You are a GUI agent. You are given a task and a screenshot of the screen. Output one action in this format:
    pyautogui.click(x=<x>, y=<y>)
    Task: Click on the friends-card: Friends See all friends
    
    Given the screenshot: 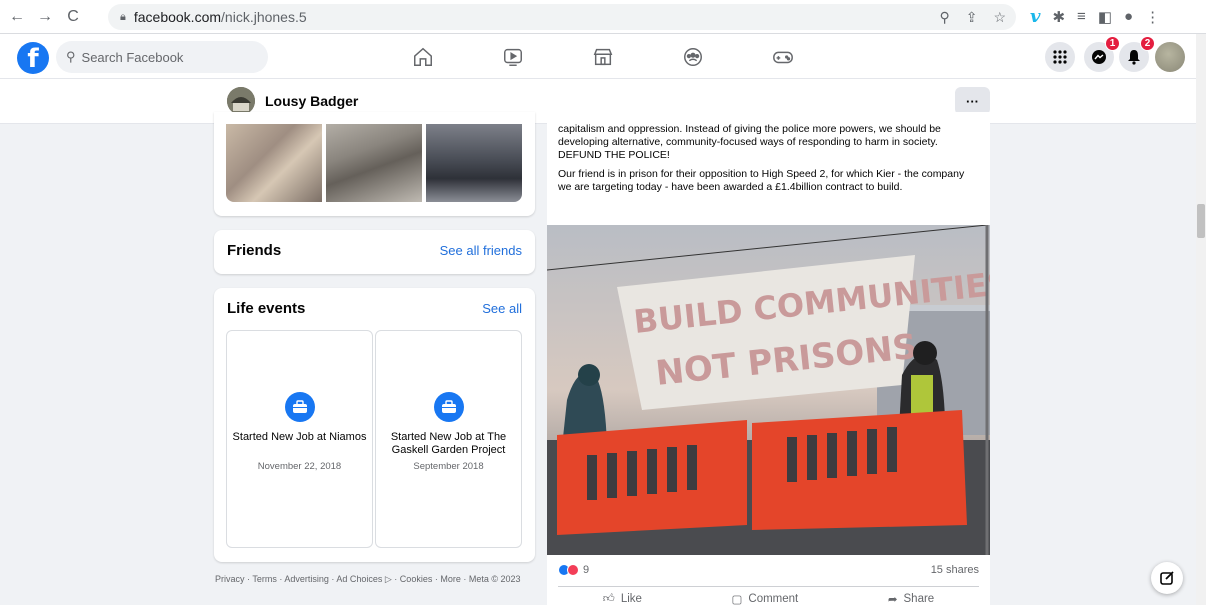 What is the action you would take?
    pyautogui.click(x=374, y=252)
    